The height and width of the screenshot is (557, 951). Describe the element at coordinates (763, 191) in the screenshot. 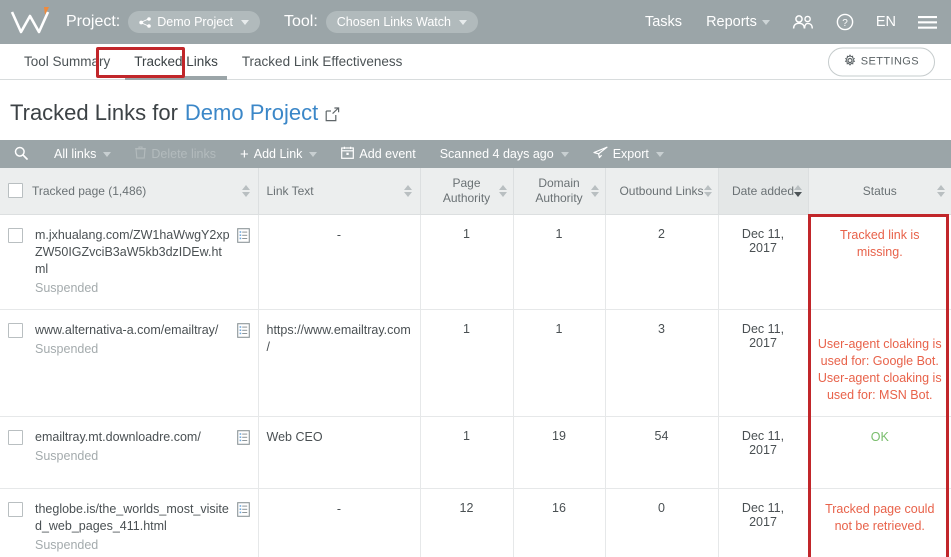

I see `column-header-date-added: Date added` at that location.